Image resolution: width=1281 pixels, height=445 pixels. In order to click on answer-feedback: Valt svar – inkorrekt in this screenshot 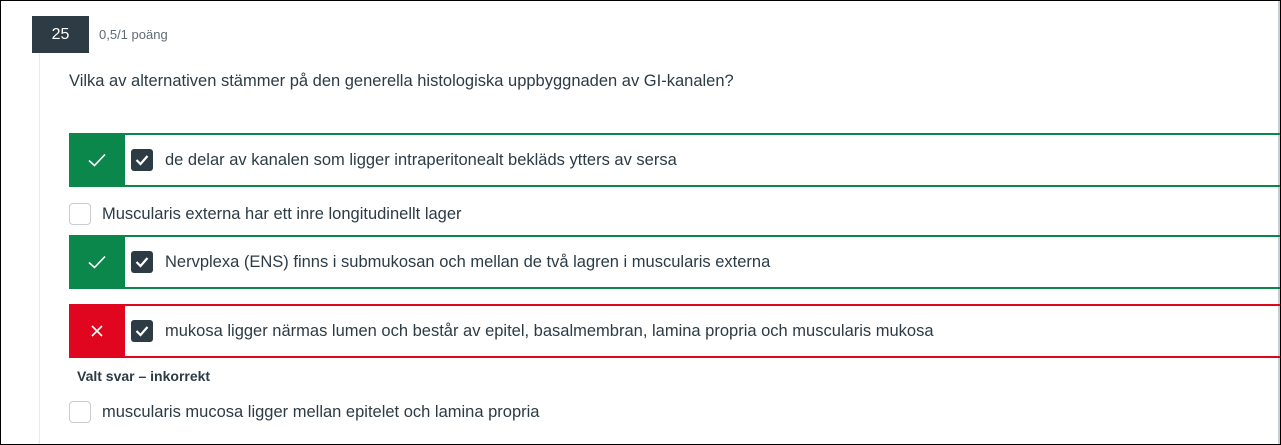, I will do `click(144, 376)`.